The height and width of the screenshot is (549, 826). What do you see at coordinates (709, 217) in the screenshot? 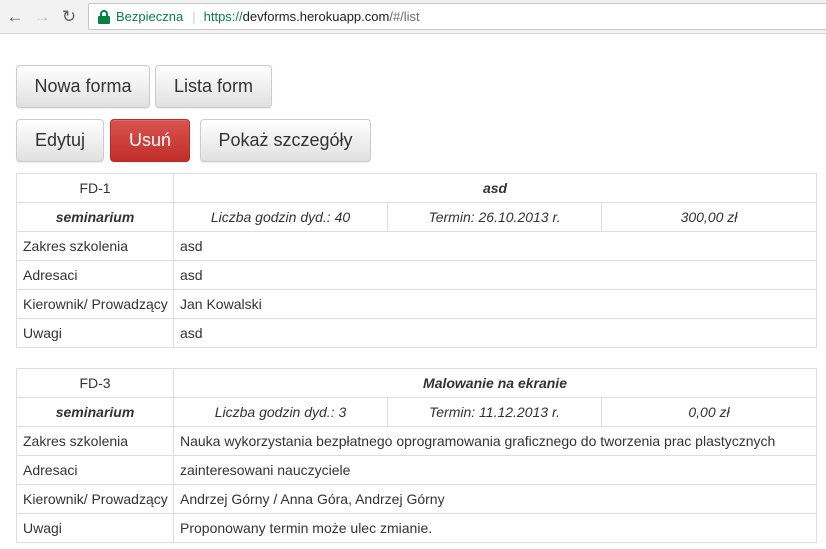
I see `form-price: 300,00 zł` at bounding box center [709, 217].